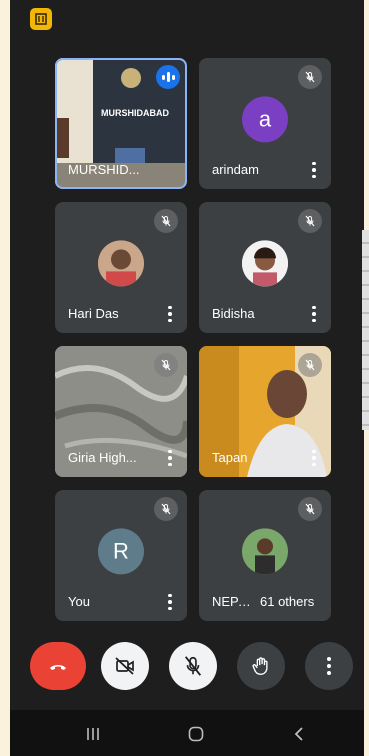 This screenshot has width=369, height=756. I want to click on participant-tile-hari-das: Hari Das, so click(121, 267).